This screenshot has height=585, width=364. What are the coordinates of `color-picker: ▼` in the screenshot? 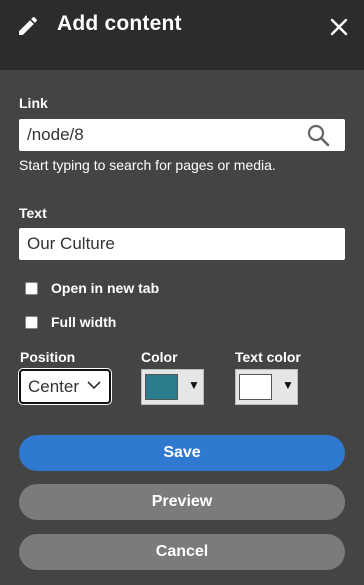 It's located at (172, 387).